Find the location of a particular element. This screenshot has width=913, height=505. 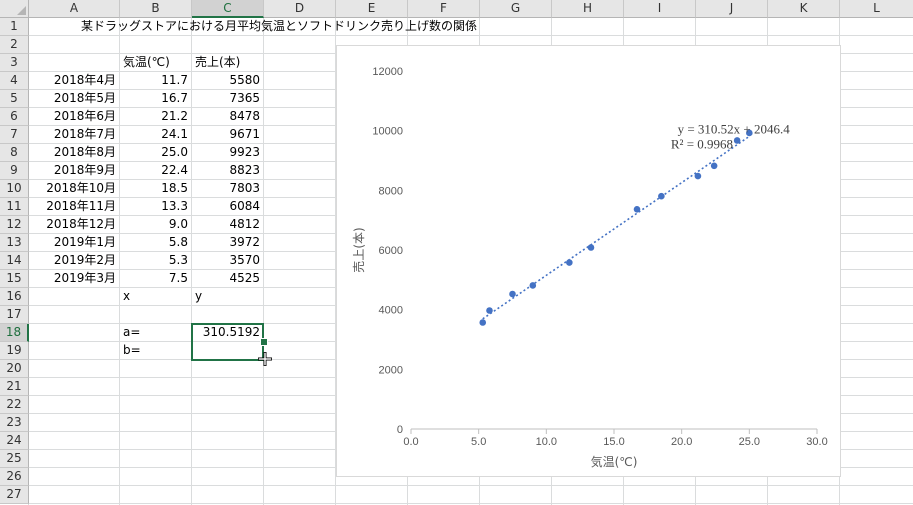

sales-cell: 9671 is located at coordinates (228, 135).